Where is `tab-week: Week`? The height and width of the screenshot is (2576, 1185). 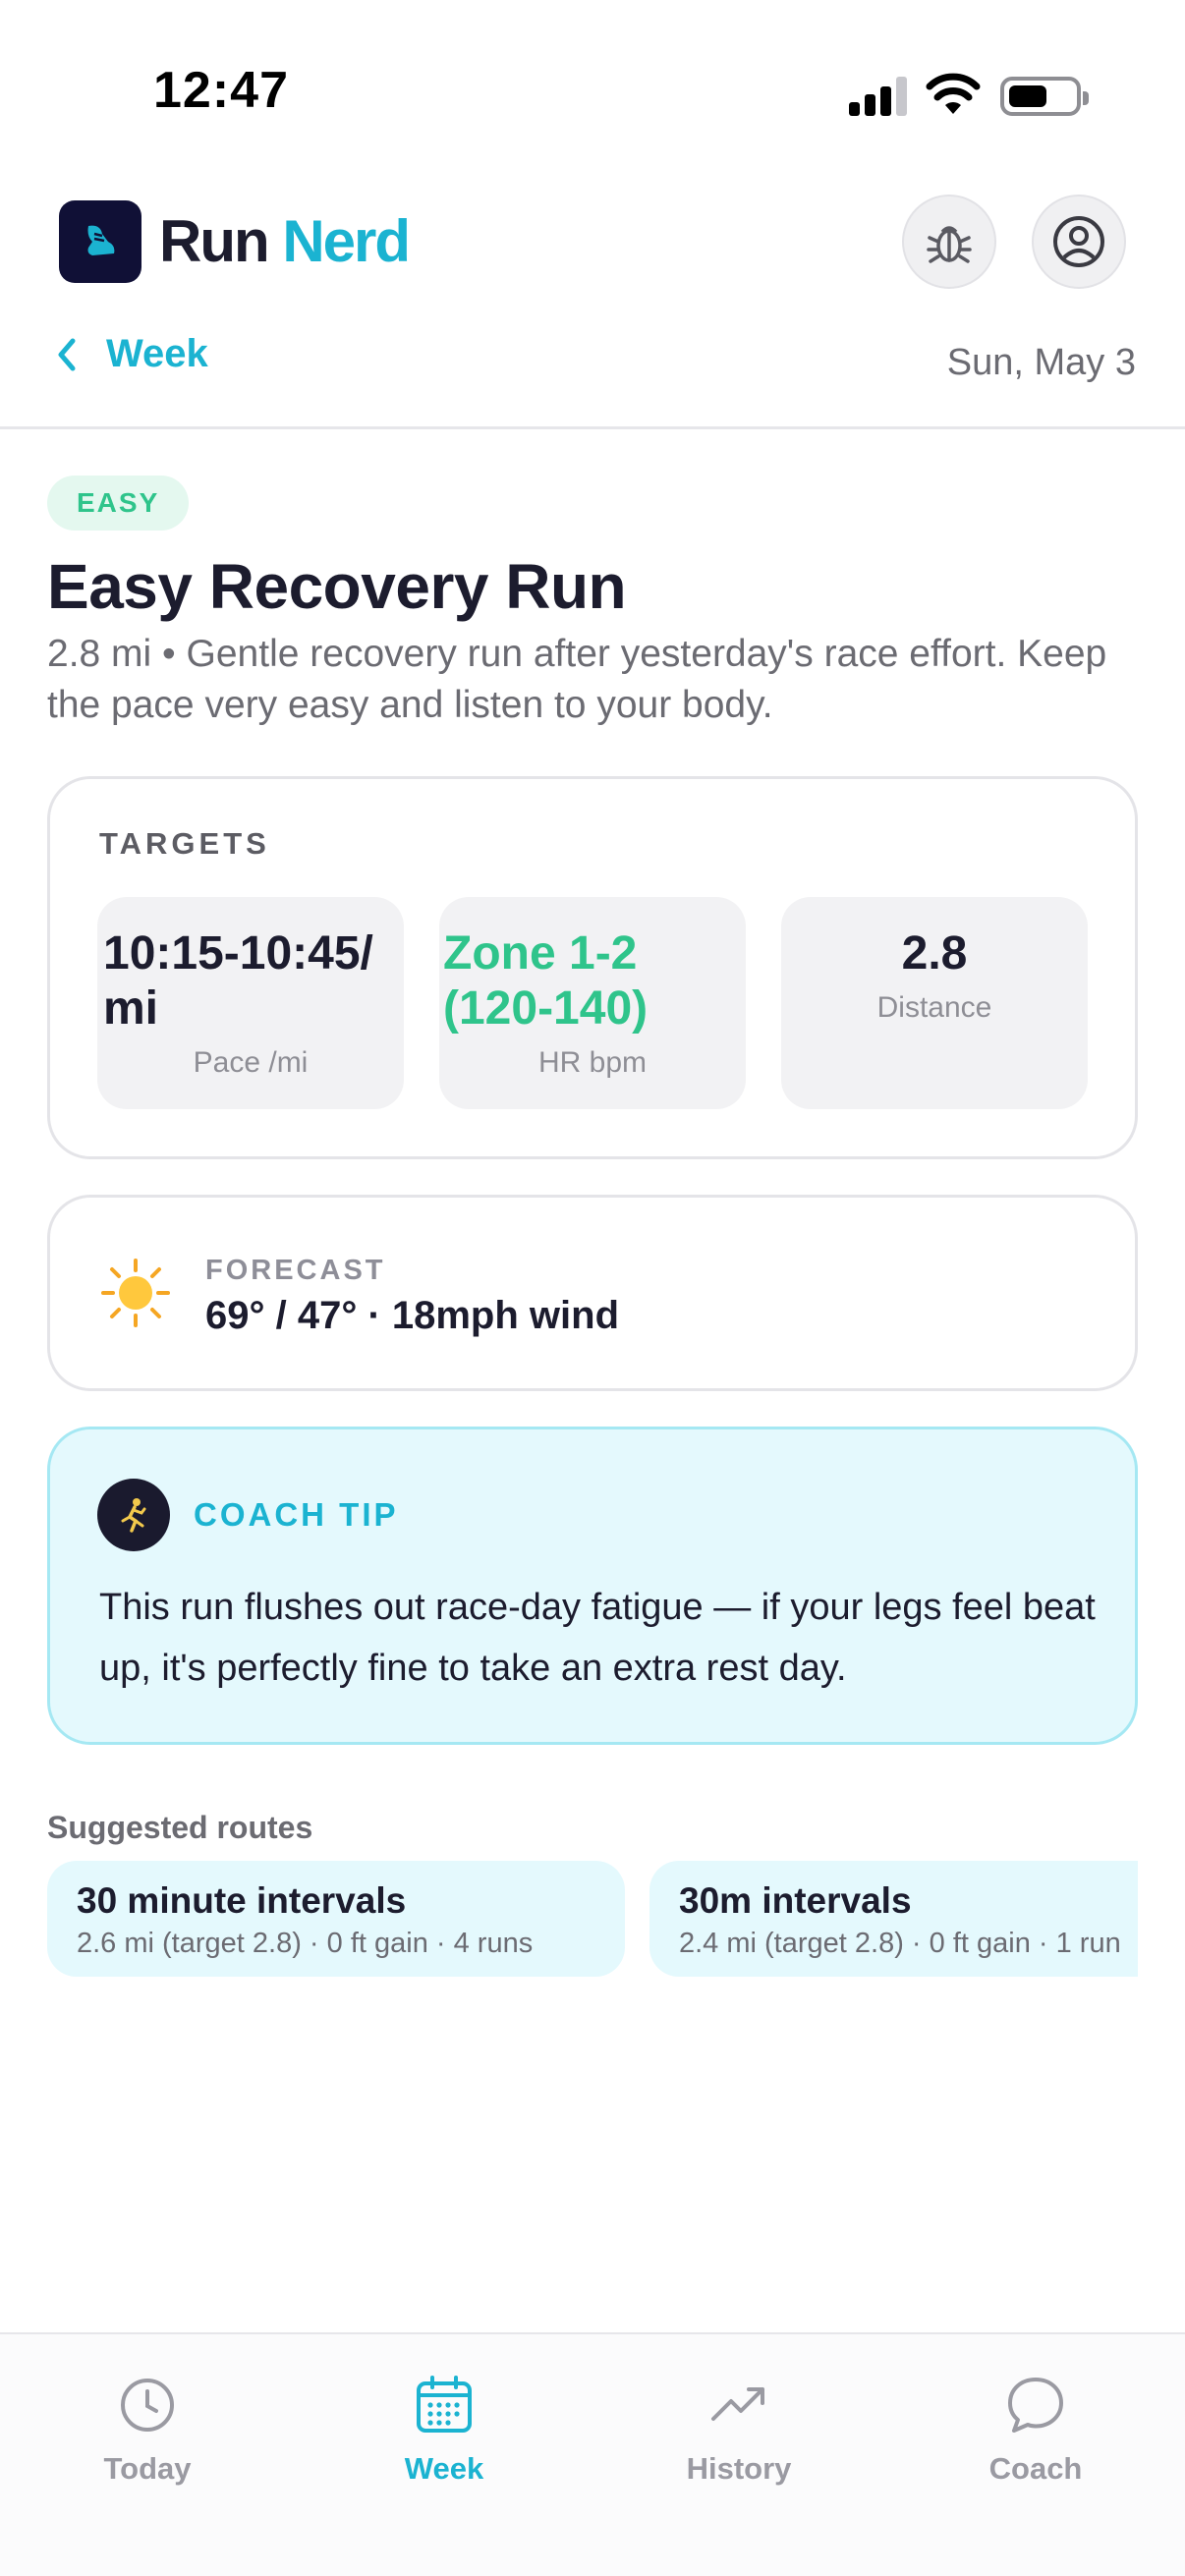
tab-week: Week is located at coordinates (444, 2437).